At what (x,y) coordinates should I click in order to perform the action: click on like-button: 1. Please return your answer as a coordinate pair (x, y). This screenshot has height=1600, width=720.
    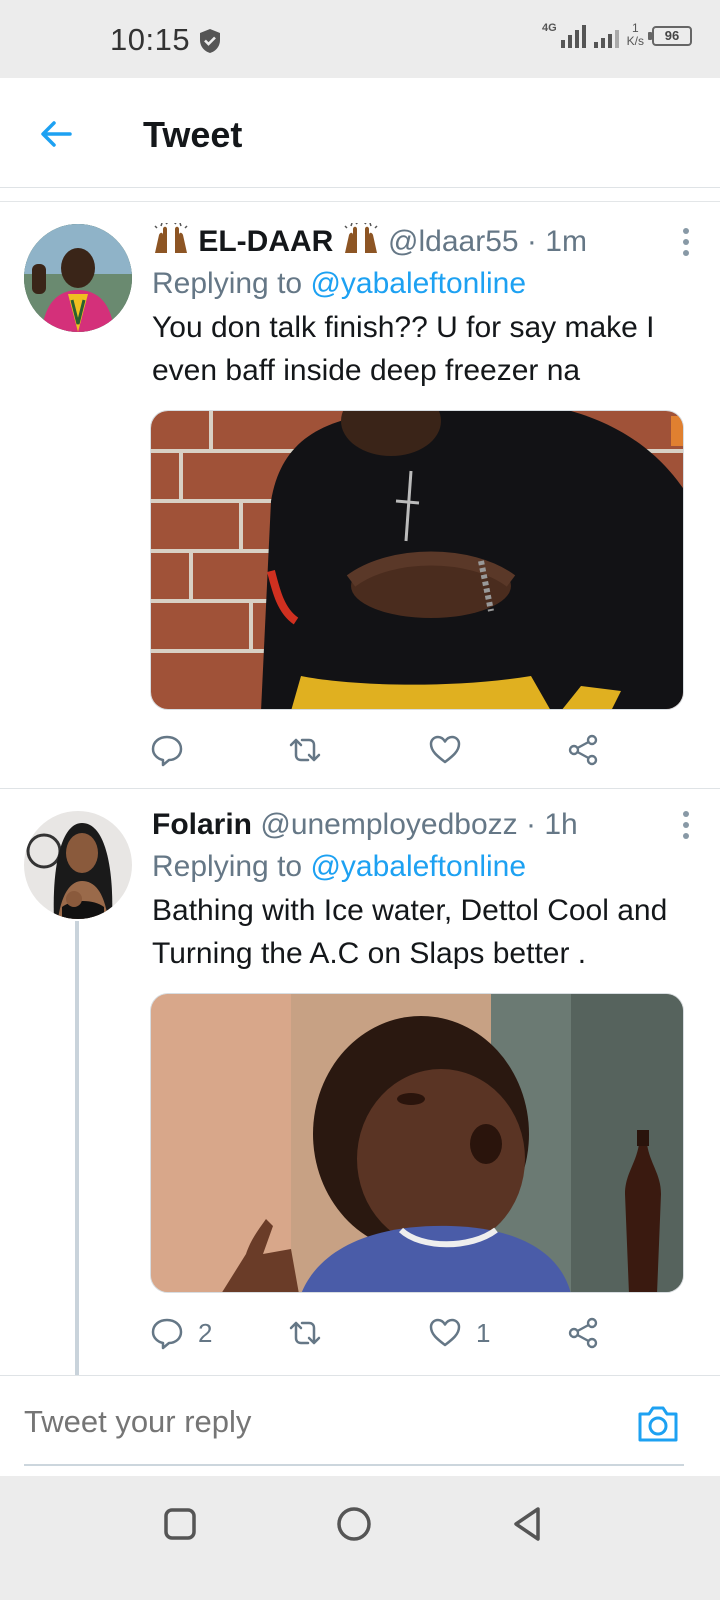
    Looking at the image, I should click on (459, 1333).